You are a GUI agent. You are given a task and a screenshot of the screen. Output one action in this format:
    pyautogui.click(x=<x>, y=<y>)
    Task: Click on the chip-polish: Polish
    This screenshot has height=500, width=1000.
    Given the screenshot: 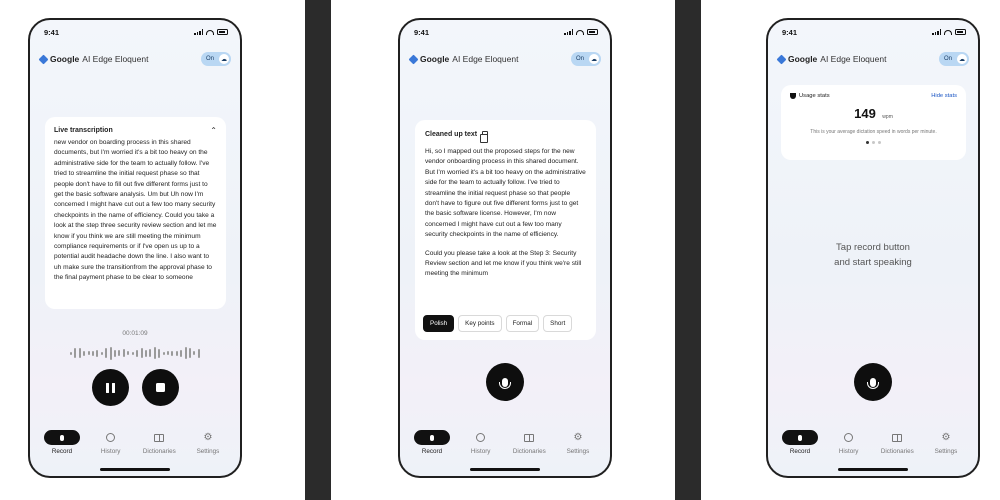 What is the action you would take?
    pyautogui.click(x=439, y=323)
    